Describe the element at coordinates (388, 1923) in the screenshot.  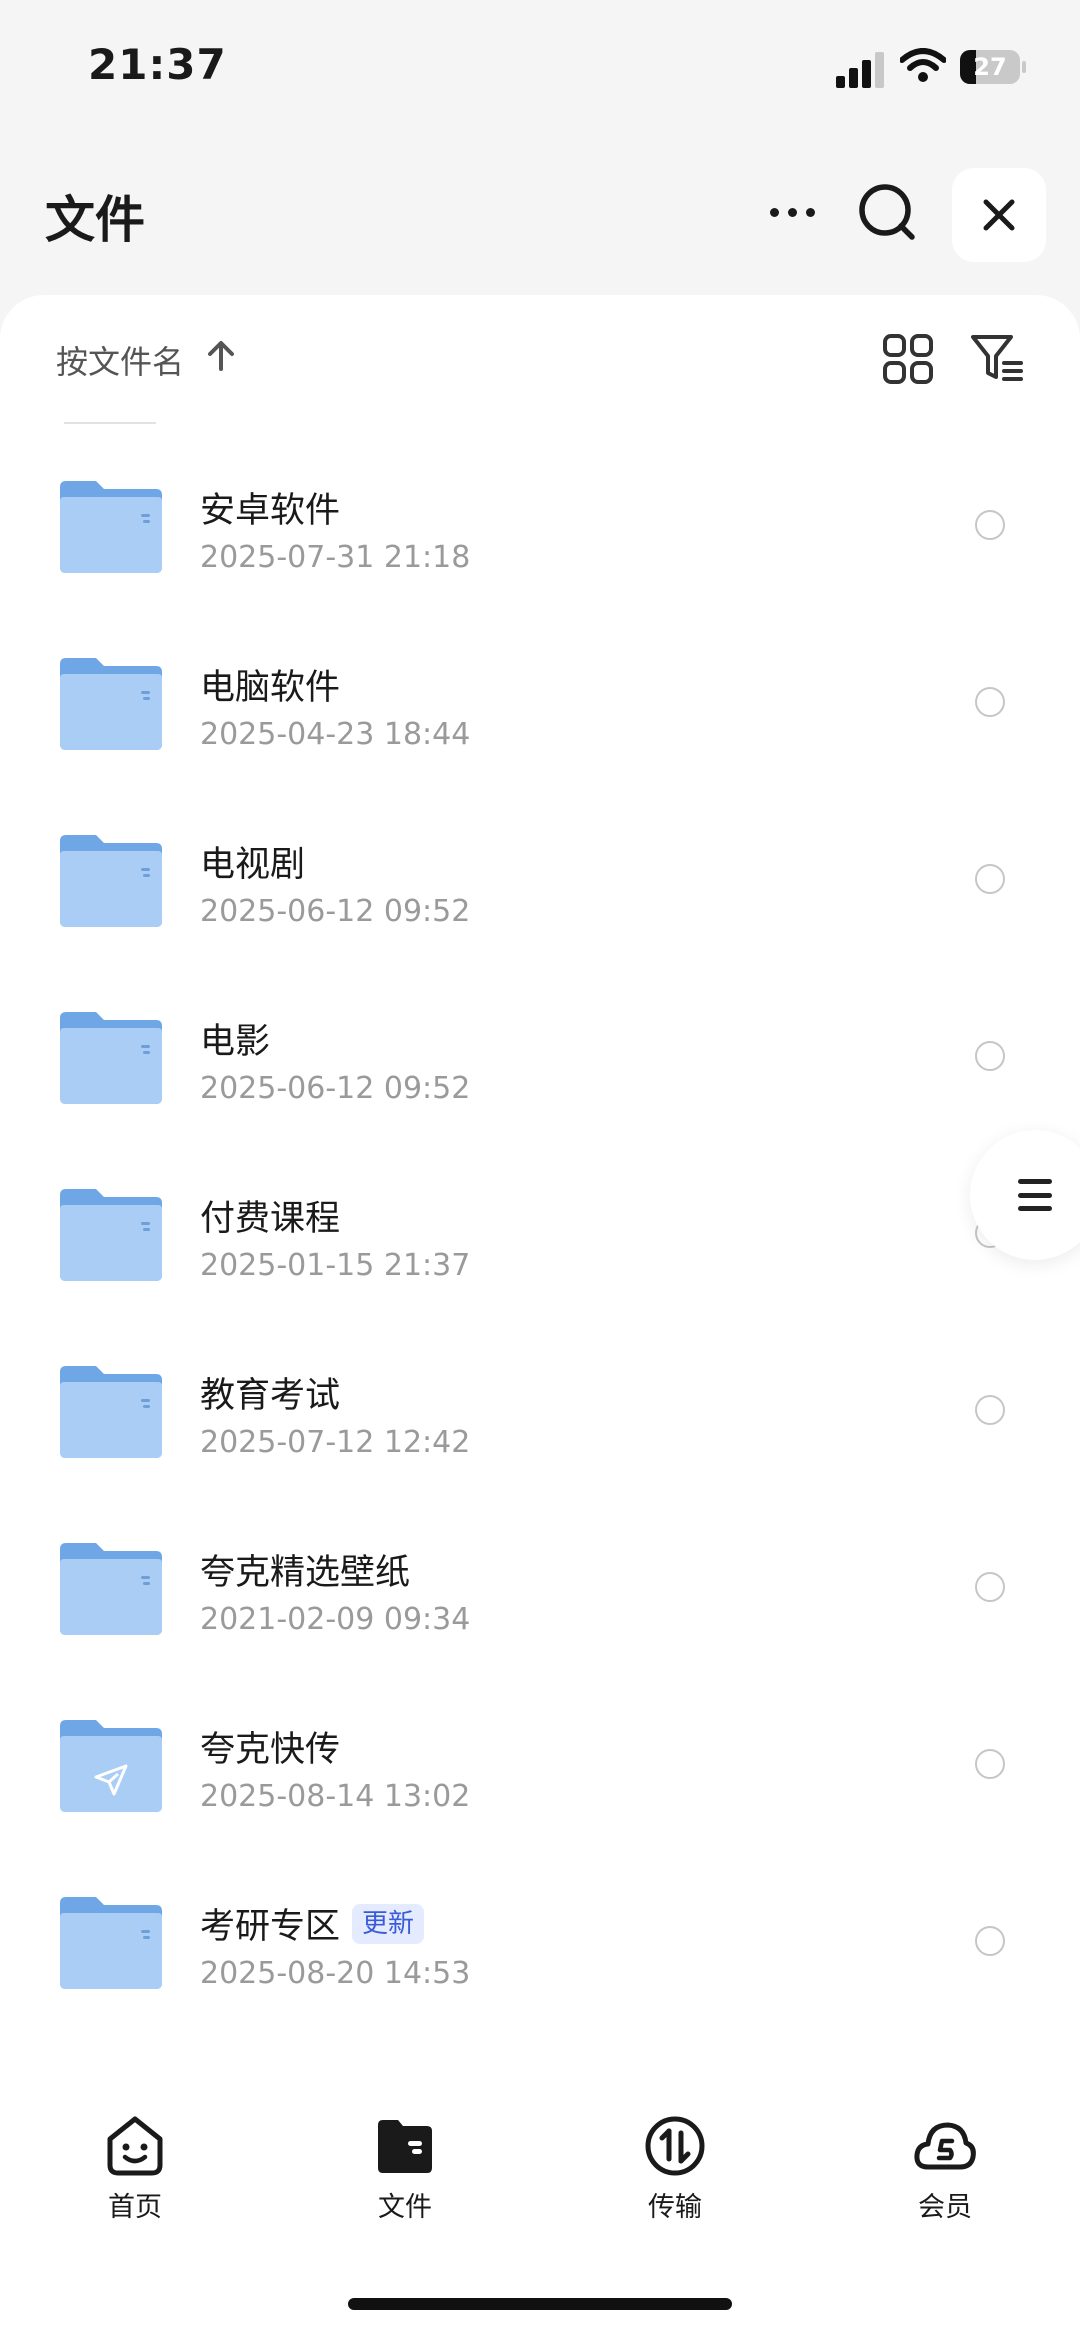
I see `update-badge: 更新` at that location.